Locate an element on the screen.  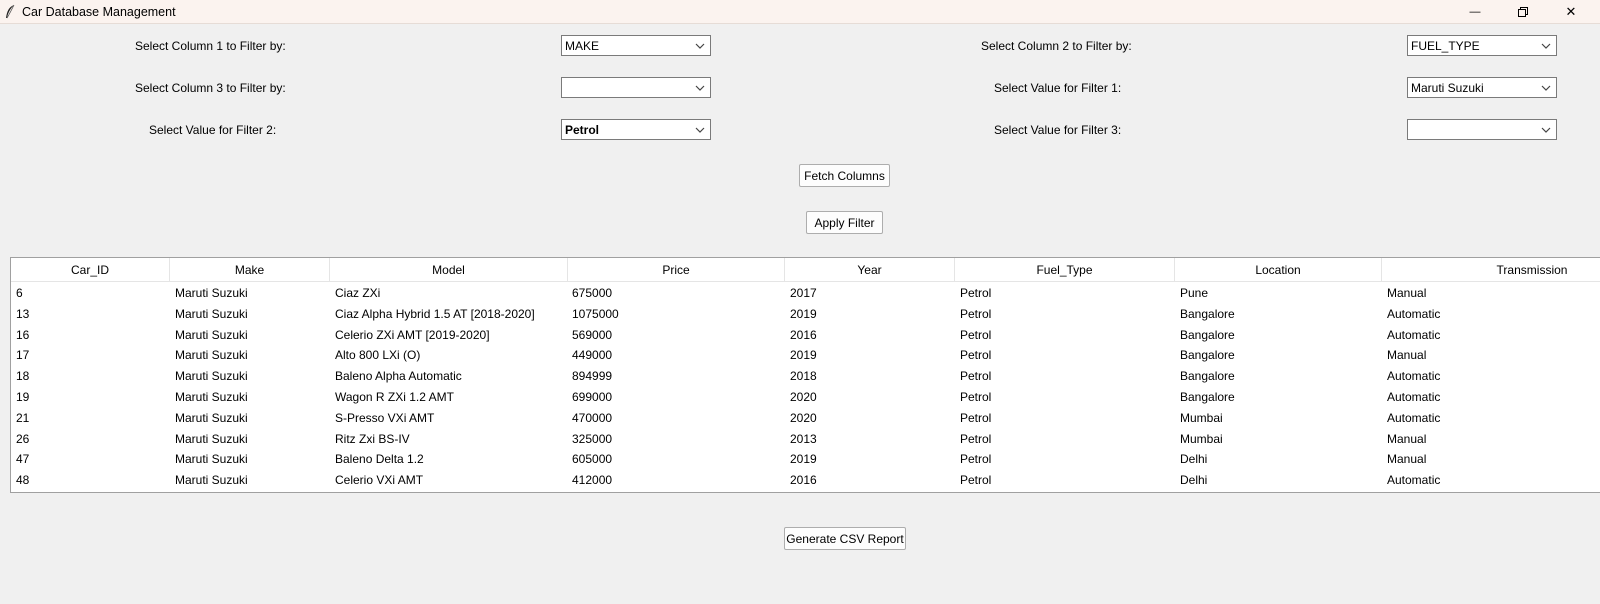
val1-filter-label: Select Value for Filter 1: is located at coordinates (1058, 88).